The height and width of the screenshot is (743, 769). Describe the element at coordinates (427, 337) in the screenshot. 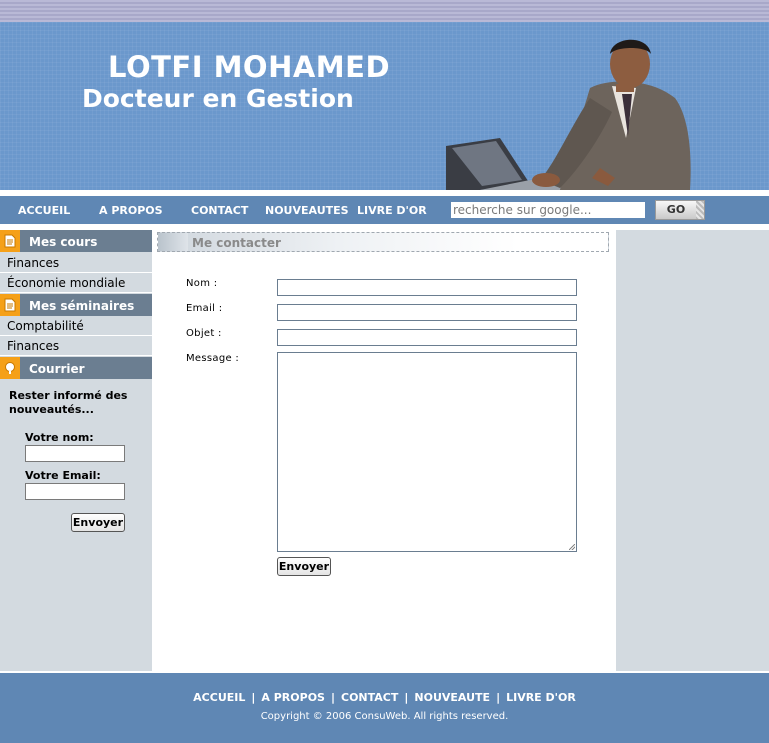

I see `objet-input` at that location.